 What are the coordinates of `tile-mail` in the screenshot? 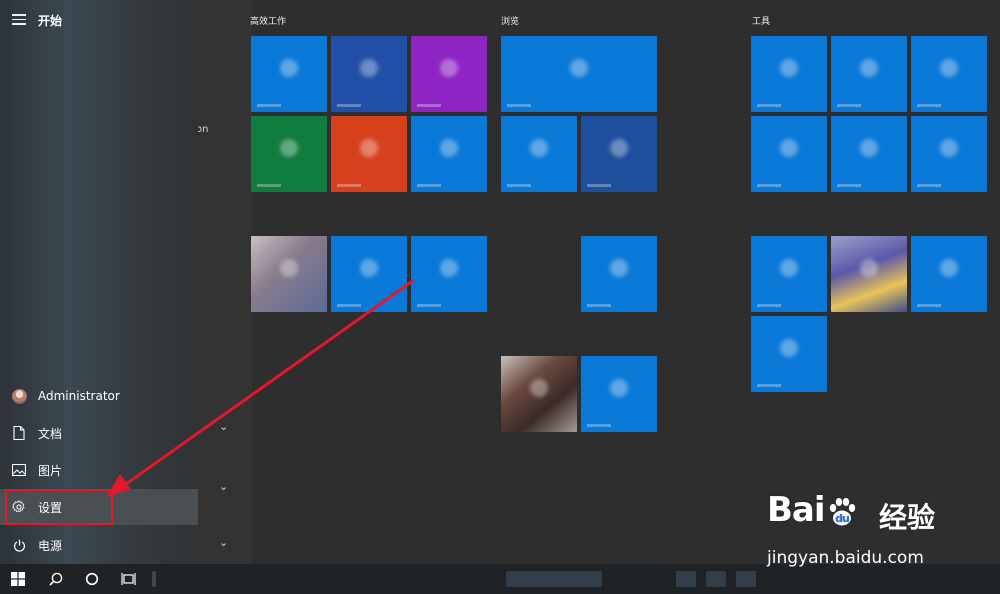 It's located at (289, 74).